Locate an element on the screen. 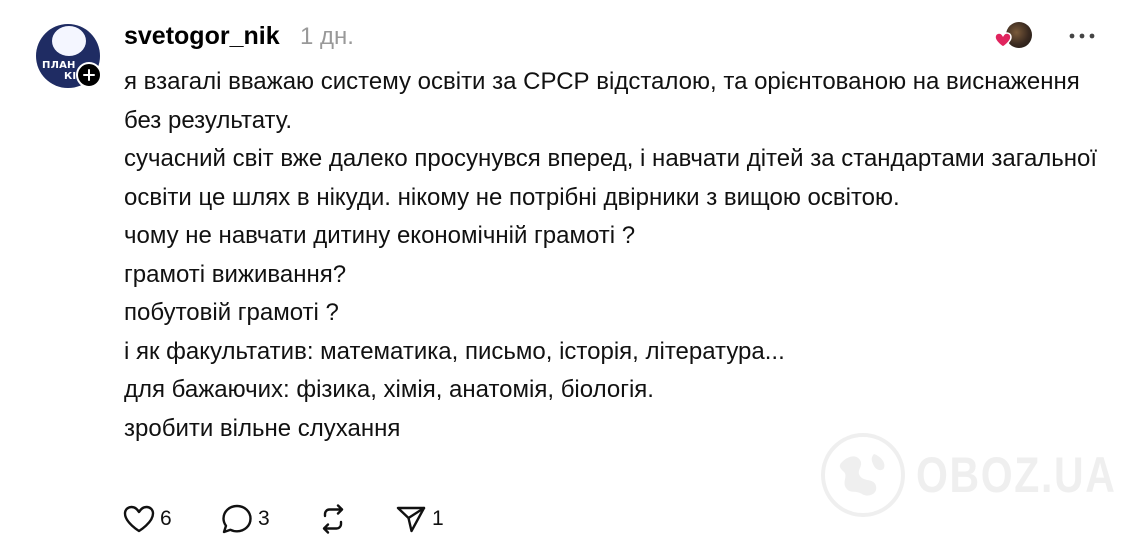 The height and width of the screenshot is (550, 1134). post-paragraph: грамоті виживання? is located at coordinates (235, 274).